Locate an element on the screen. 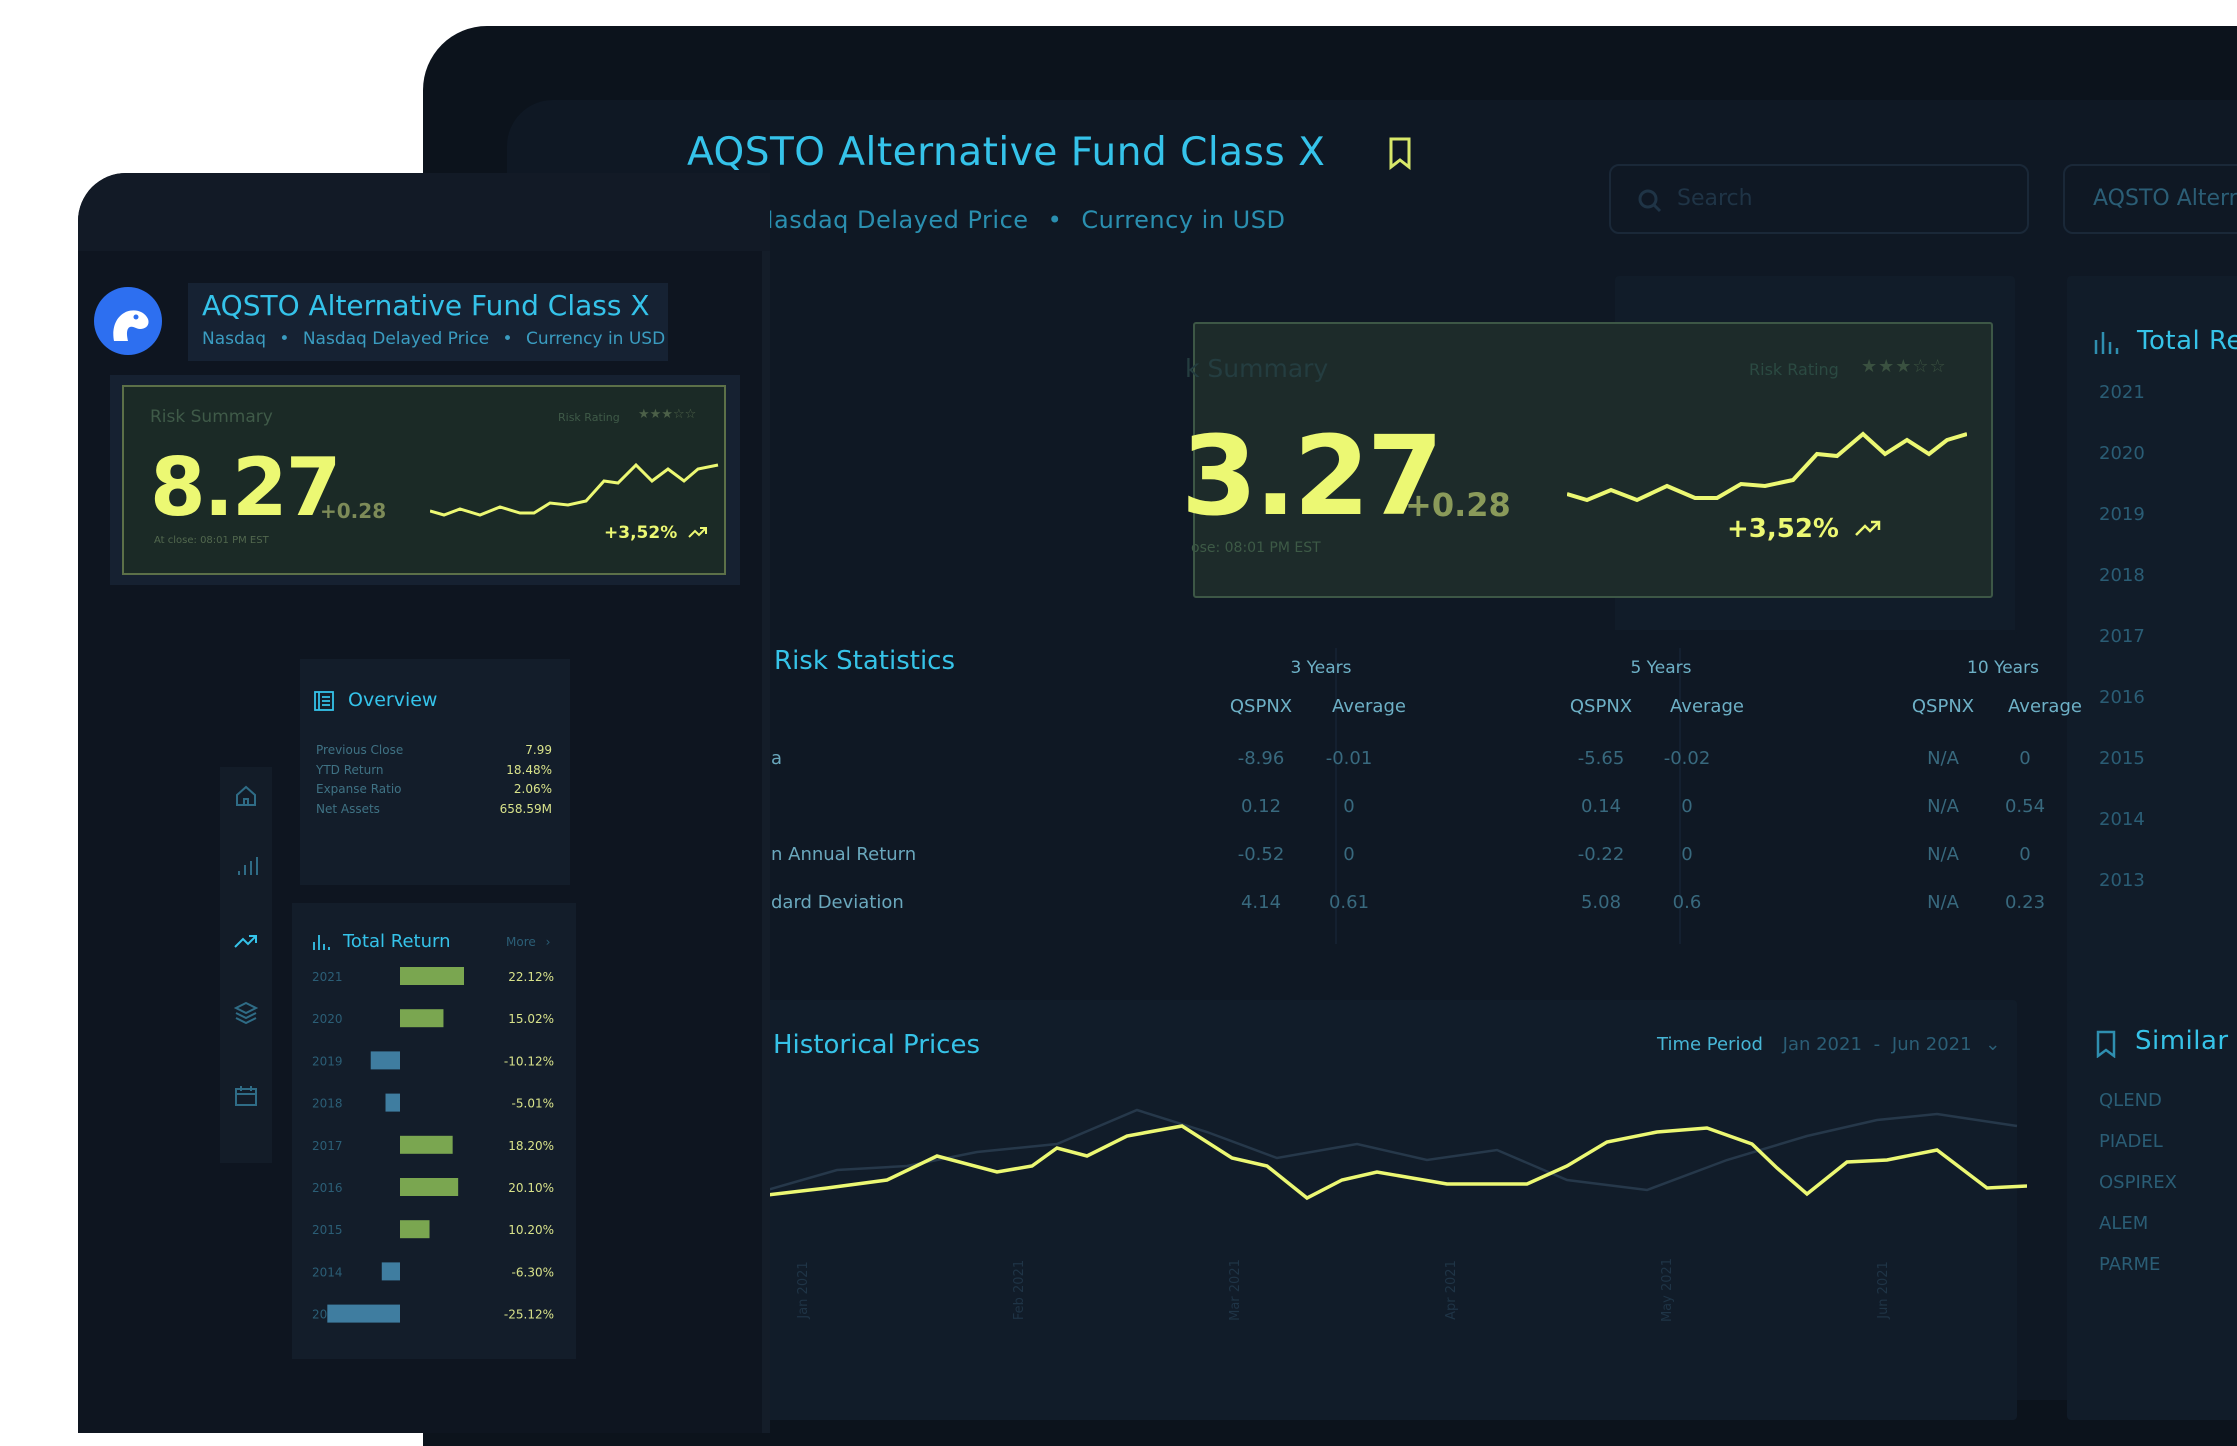  window-edge is located at coordinates (766, 842).